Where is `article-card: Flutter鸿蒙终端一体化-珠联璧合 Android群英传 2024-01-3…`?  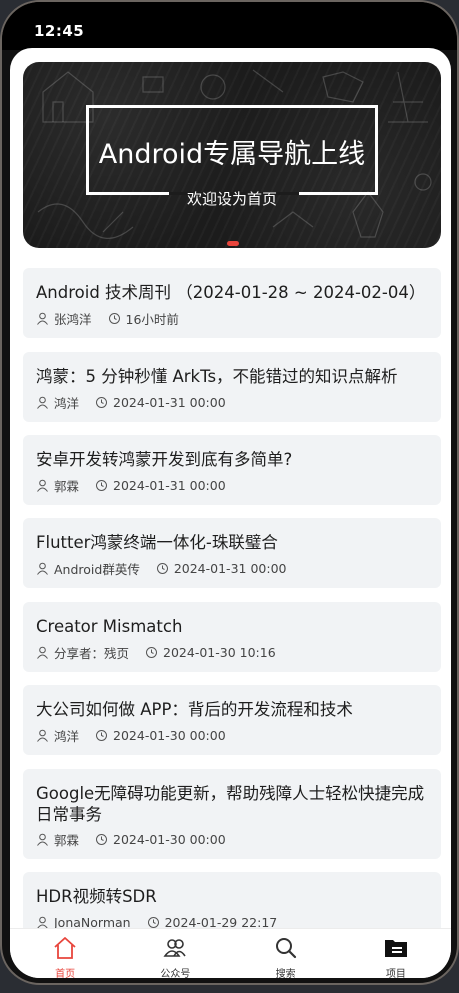 article-card: Flutter鸿蒙终端一体化-珠联璧合 Android群英传 2024-01-3… is located at coordinates (232, 553).